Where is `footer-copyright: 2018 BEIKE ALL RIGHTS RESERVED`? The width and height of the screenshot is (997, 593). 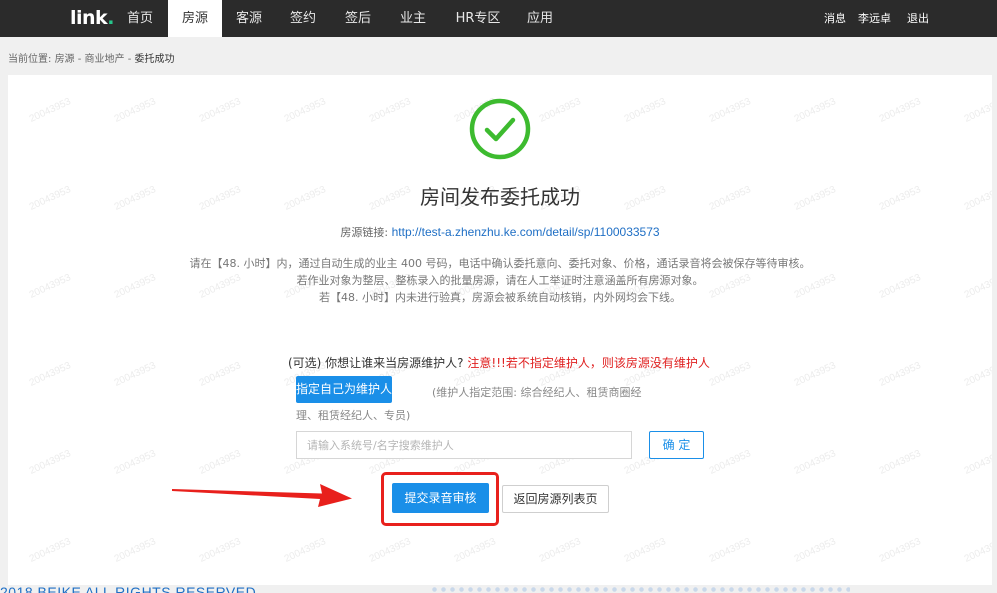 footer-copyright: 2018 BEIKE ALL RIGHTS RESERVED is located at coordinates (128, 588).